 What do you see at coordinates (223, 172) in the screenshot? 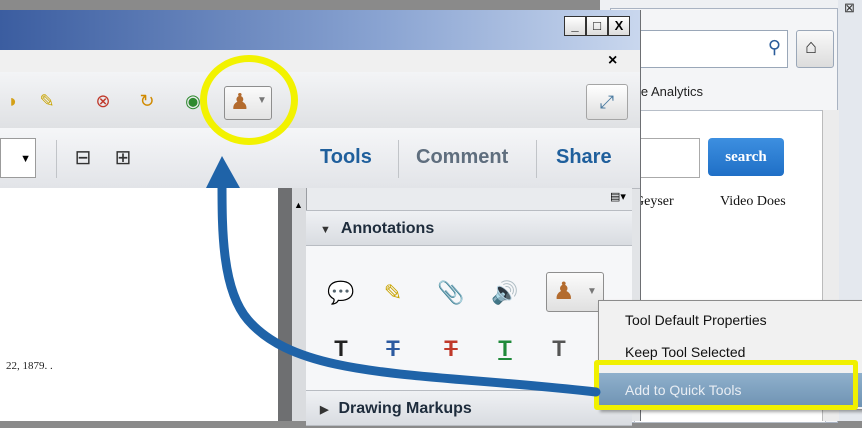
I see `arrow-head` at bounding box center [223, 172].